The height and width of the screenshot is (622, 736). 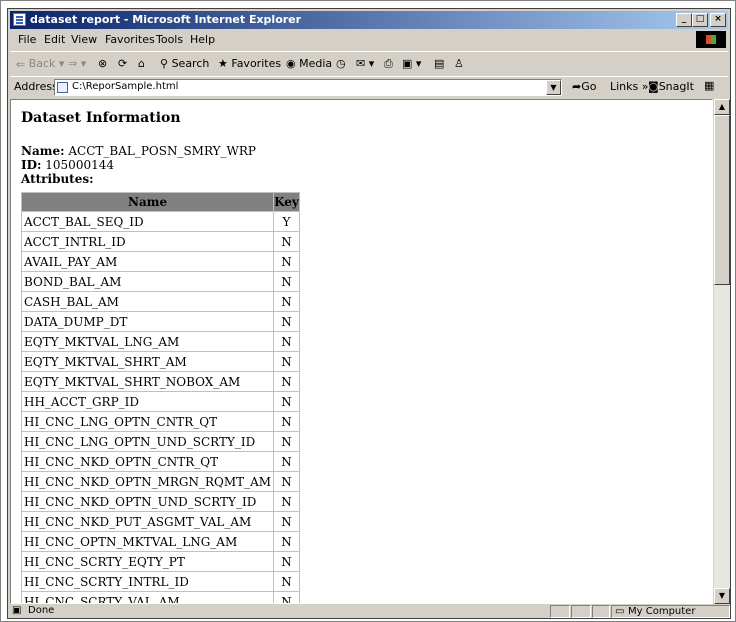 I want to click on stop-button: ⊗, so click(x=102, y=63).